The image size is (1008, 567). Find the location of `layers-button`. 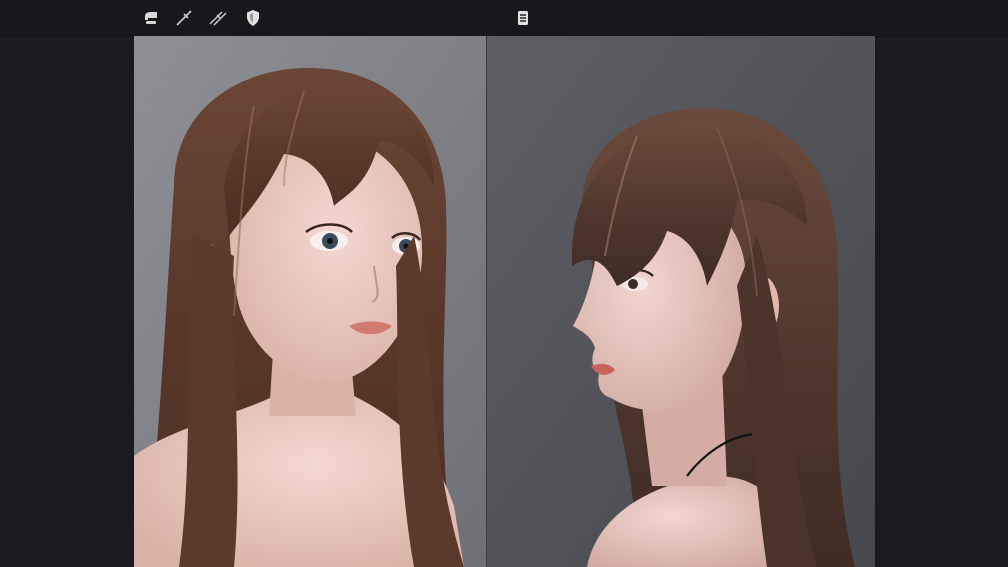

layers-button is located at coordinates (523, 18).